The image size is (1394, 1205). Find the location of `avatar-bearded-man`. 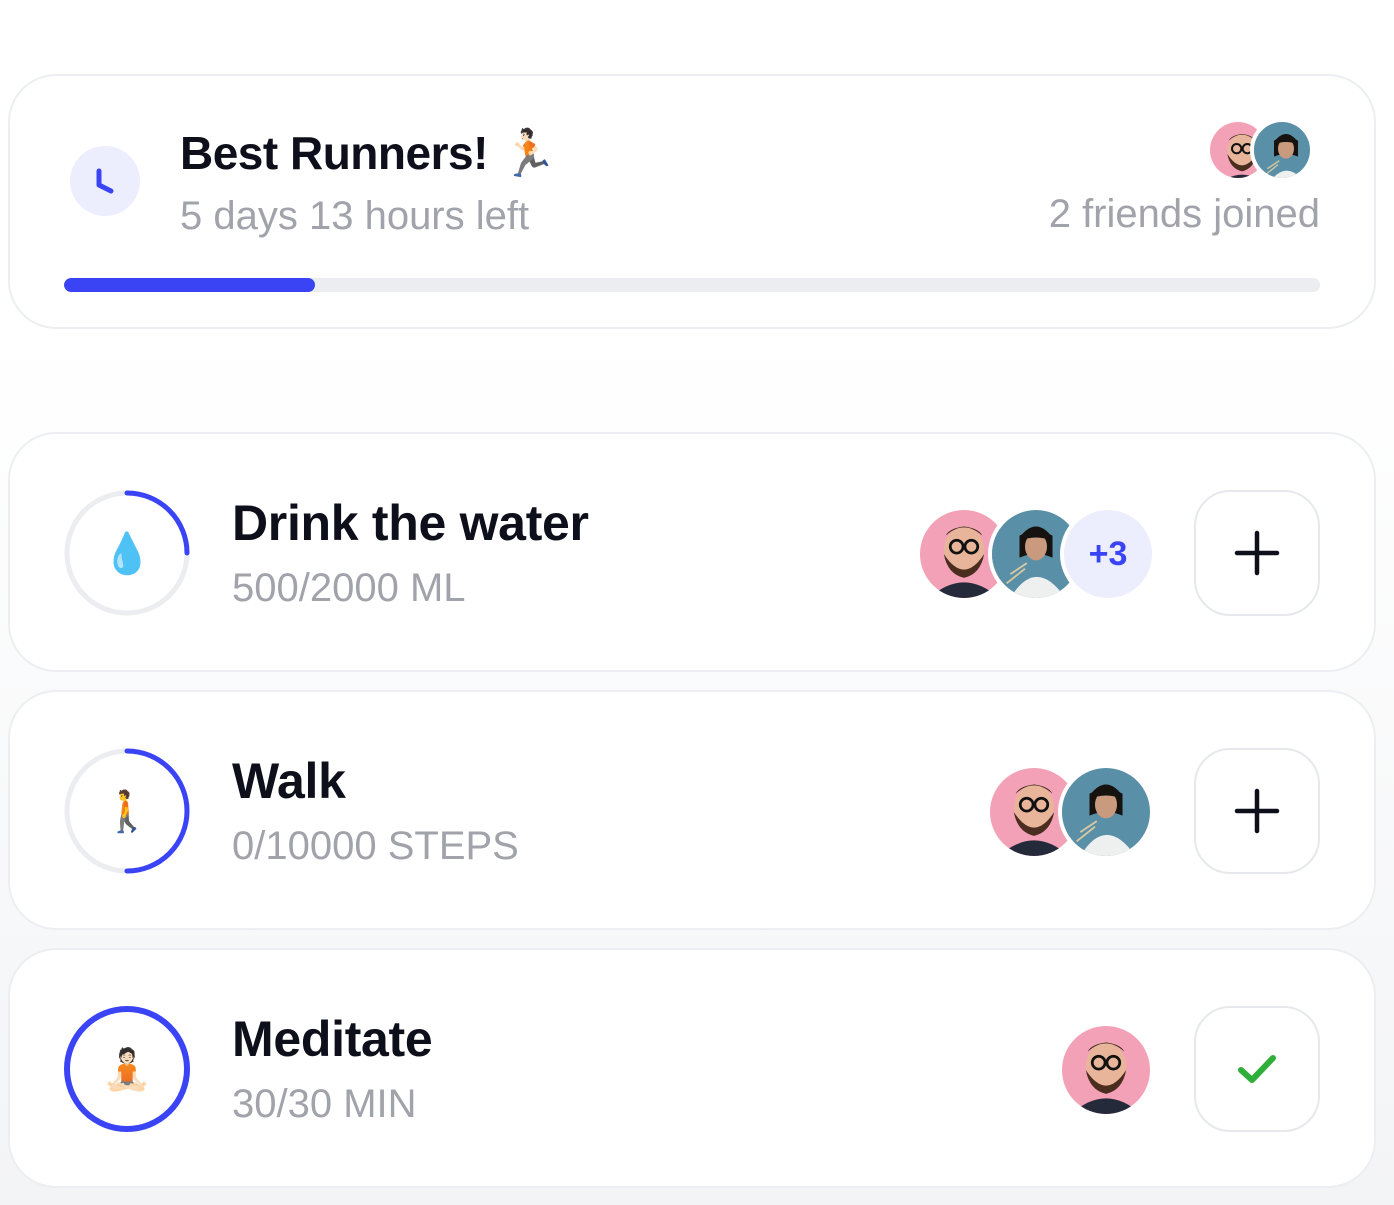

avatar-bearded-man is located at coordinates (1106, 1070).